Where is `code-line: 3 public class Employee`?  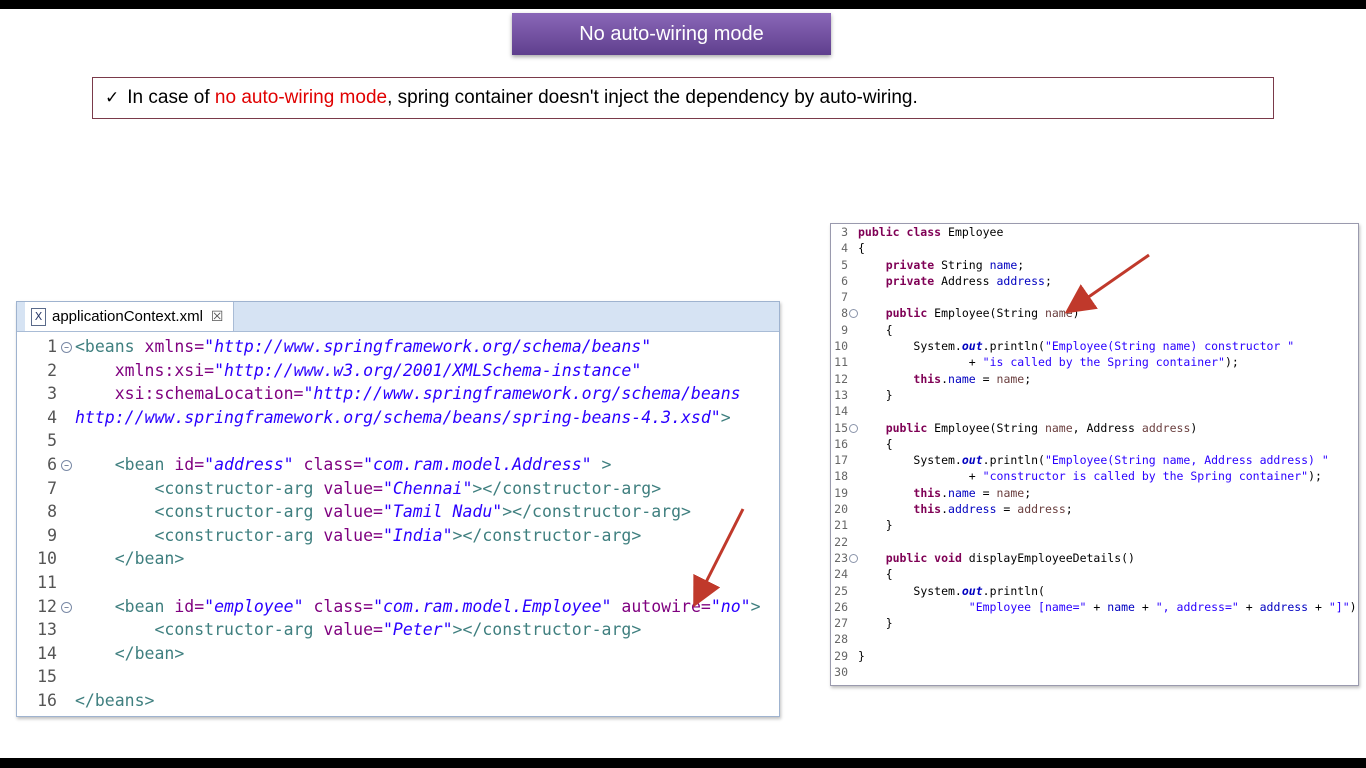
code-line: 3 public class Employee is located at coordinates (1094, 232).